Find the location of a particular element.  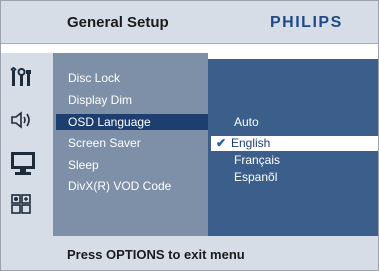

option-auto: Auto is located at coordinates (246, 122).